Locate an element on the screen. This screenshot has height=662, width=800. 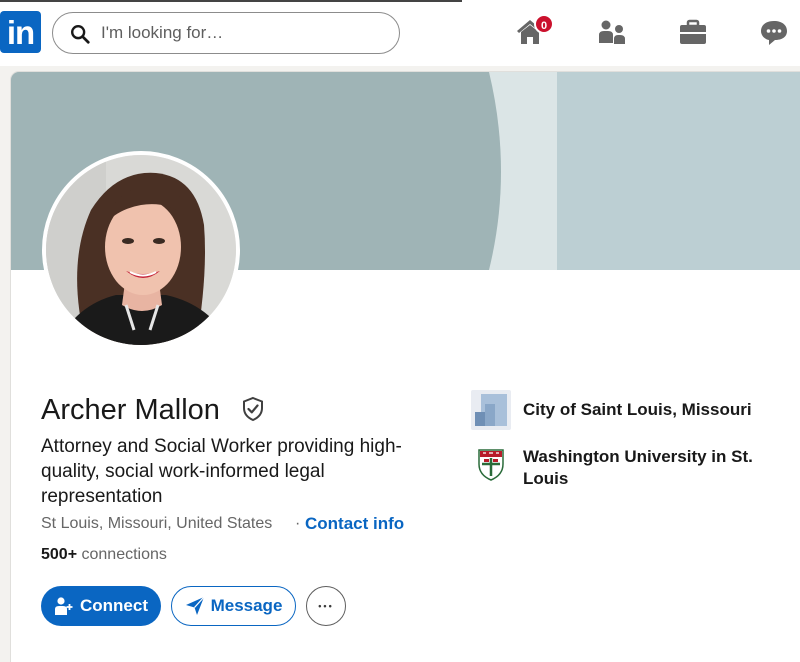
more-icon: ••• is located at coordinates (326, 606).